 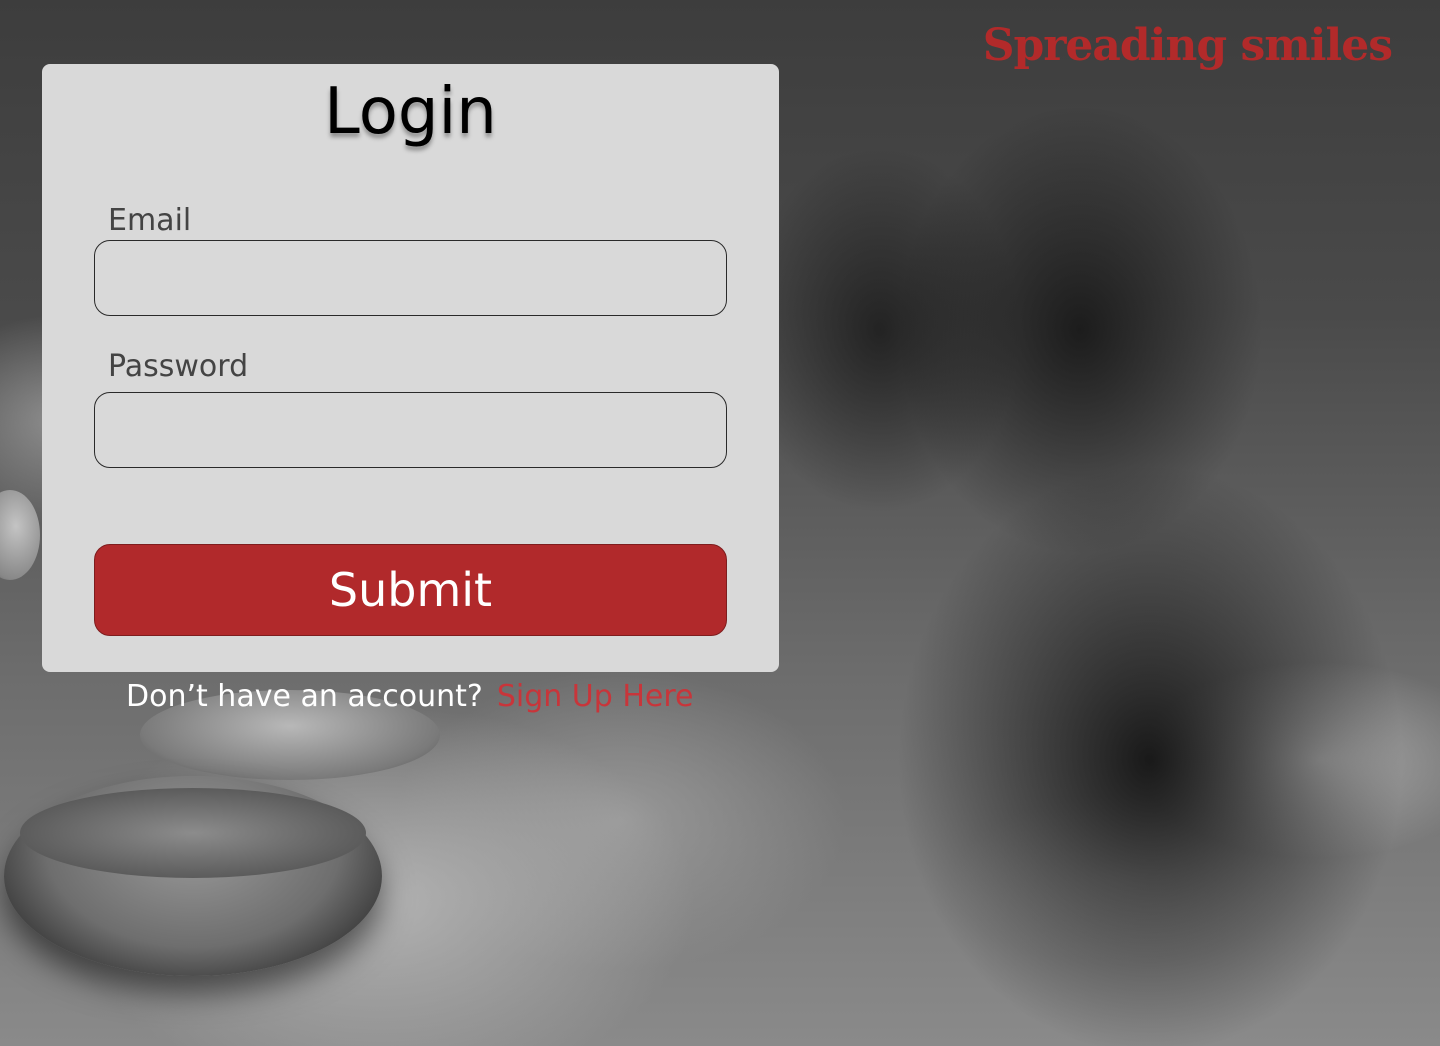 What do you see at coordinates (410, 590) in the screenshot?
I see `submit-button: Submit` at bounding box center [410, 590].